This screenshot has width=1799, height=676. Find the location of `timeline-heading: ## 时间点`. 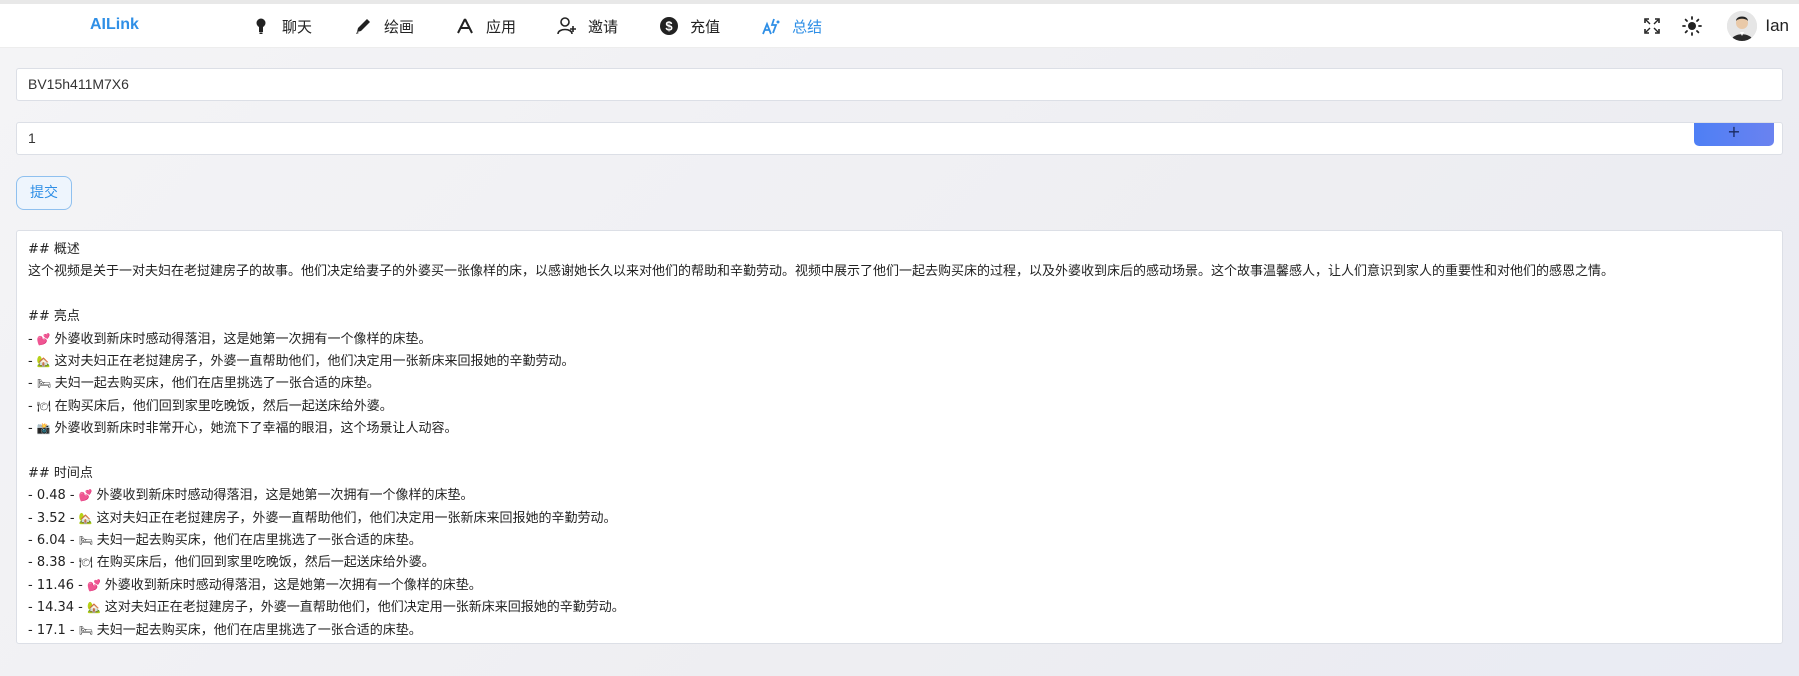

timeline-heading: ## 时间点 is located at coordinates (60, 473).